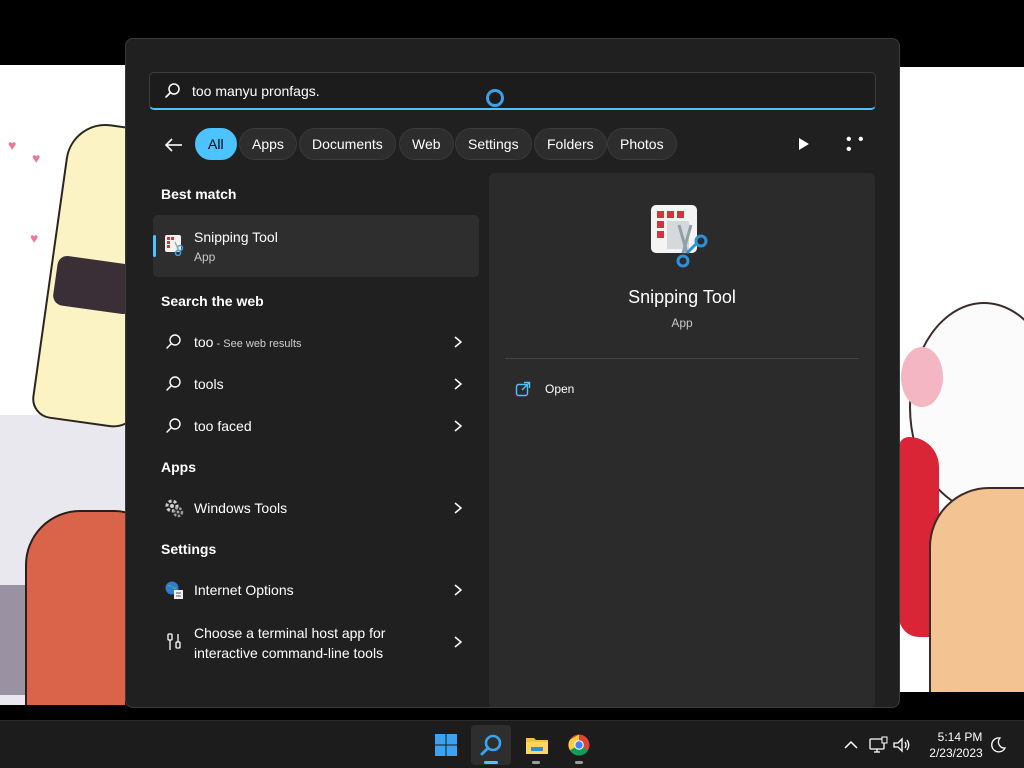  I want to click on terminal-settings-icon, so click(174, 641).